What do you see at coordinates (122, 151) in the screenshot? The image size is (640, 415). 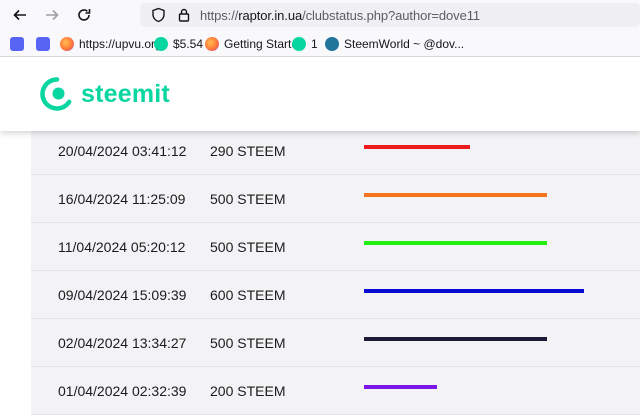 I see `transfer-date: 20/04/2024 03:41:12` at bounding box center [122, 151].